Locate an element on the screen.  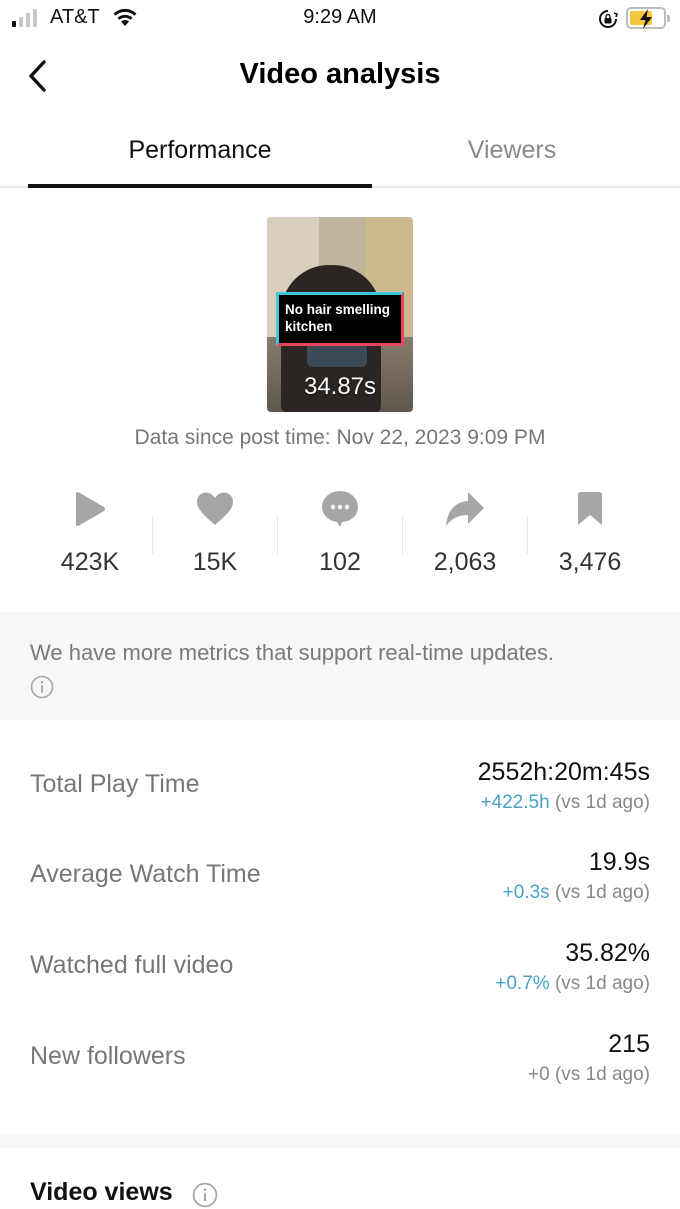
metric-value: 215 is located at coordinates (629, 1044).